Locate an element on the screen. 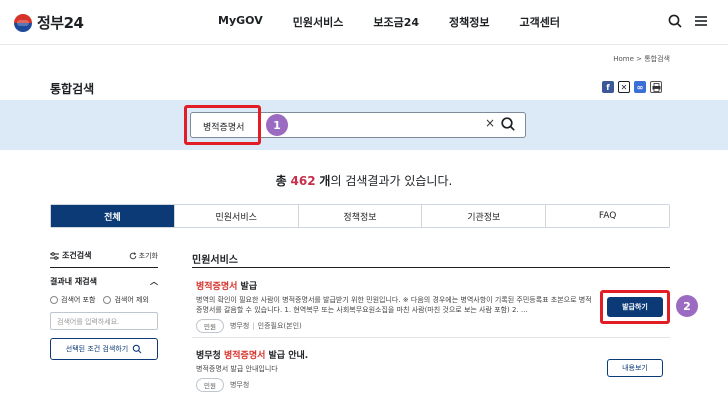 The image size is (728, 404). result-tabs: 전체 민원서비스 정책정보 기관정보 FAQ is located at coordinates (360, 216).